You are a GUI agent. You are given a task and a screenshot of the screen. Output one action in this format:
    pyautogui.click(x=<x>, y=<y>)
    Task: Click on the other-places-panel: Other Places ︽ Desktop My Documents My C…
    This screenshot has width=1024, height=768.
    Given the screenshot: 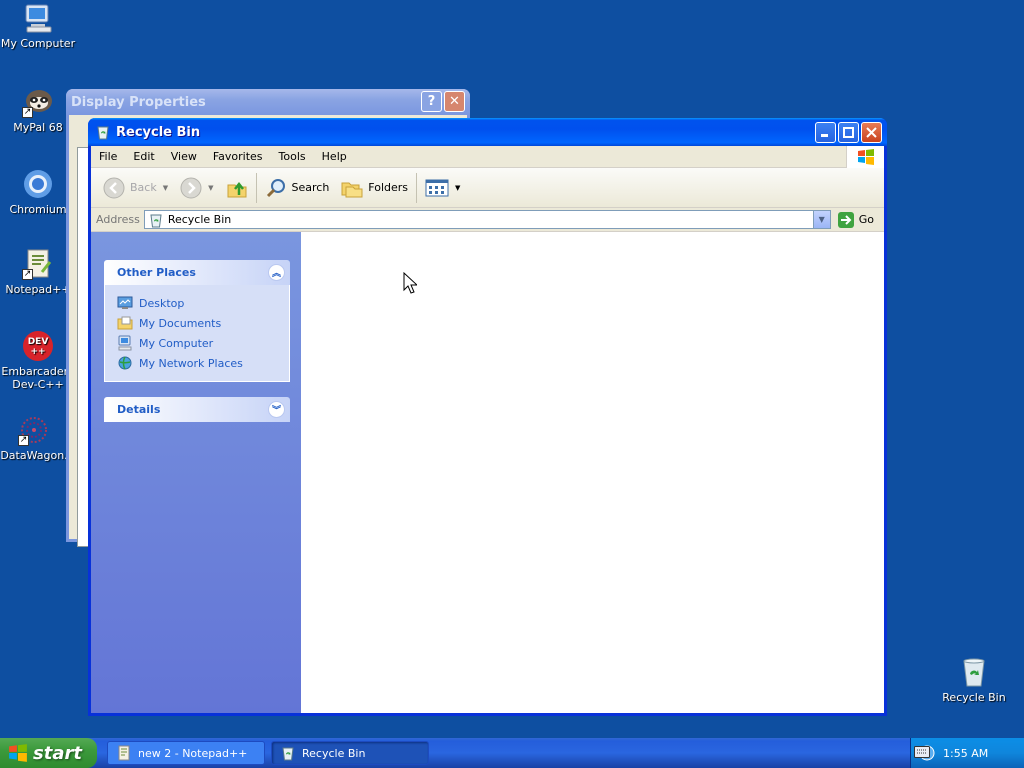 What is the action you would take?
    pyautogui.click(x=197, y=321)
    